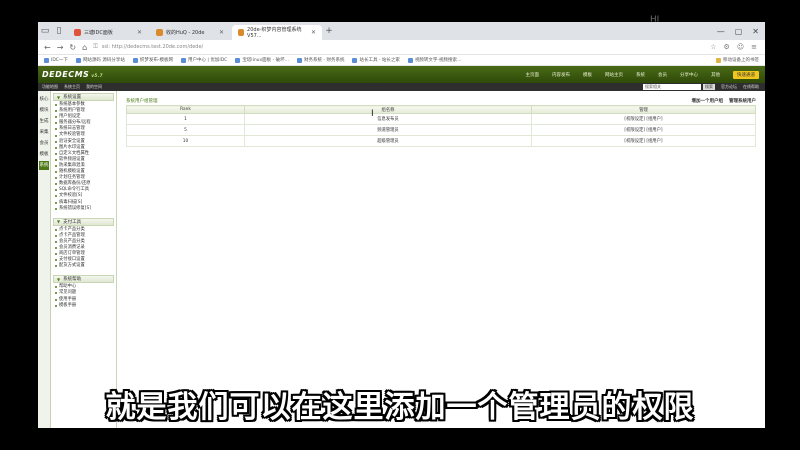  What do you see at coordinates (713, 47) in the screenshot?
I see `star-icon: ☆` at bounding box center [713, 47].